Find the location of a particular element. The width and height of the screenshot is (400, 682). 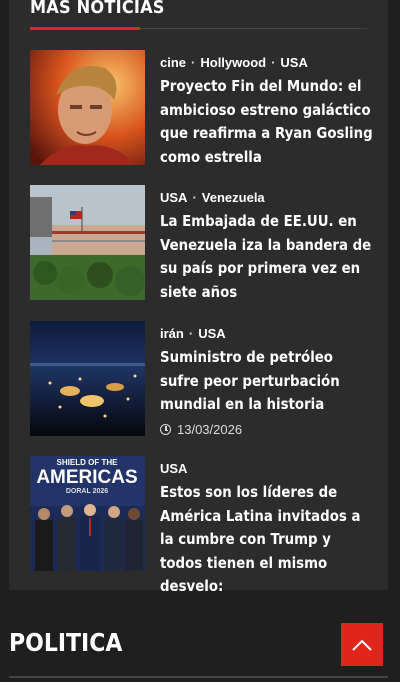

summit-leaders-image: SHIELD OF THE AMERICAS DORAL 2026 is located at coordinates (87, 513).